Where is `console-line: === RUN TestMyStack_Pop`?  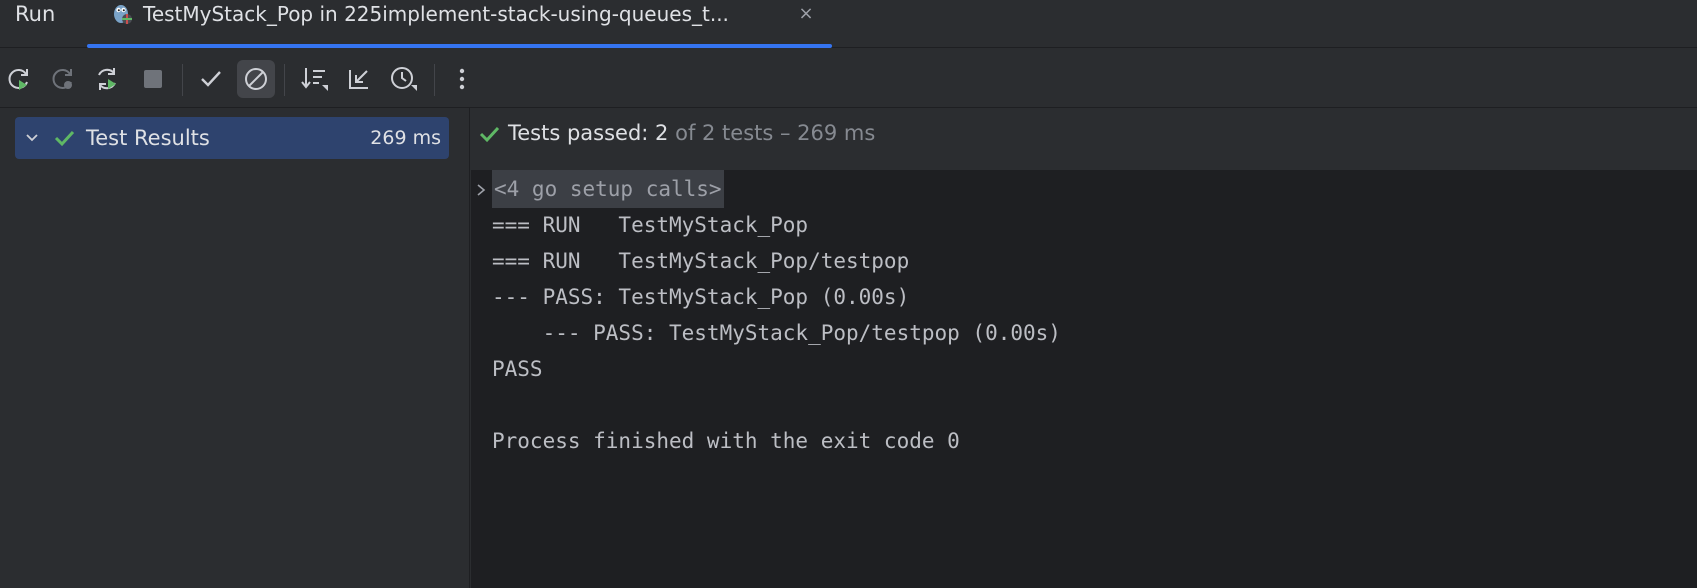 console-line: === RUN TestMyStack_Pop is located at coordinates (650, 225).